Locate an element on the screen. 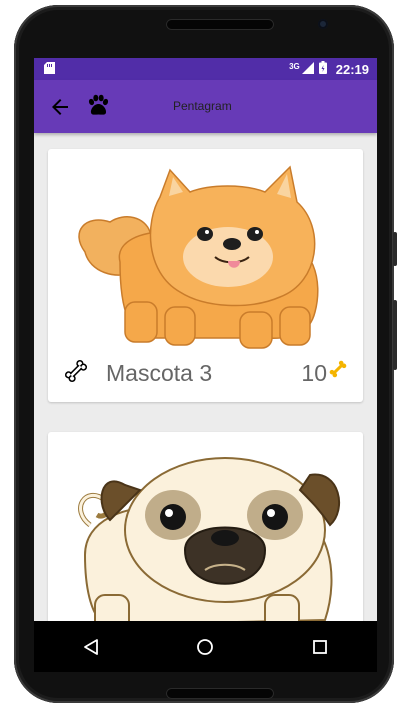 Image resolution: width=407 pixels, height=707 pixels. gold-bone-icon is located at coordinates (338, 369).